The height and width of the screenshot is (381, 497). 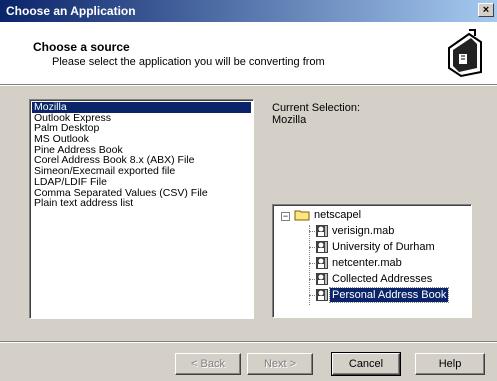 I want to click on tree-item-label: netcenter.mab, so click(x=367, y=263).